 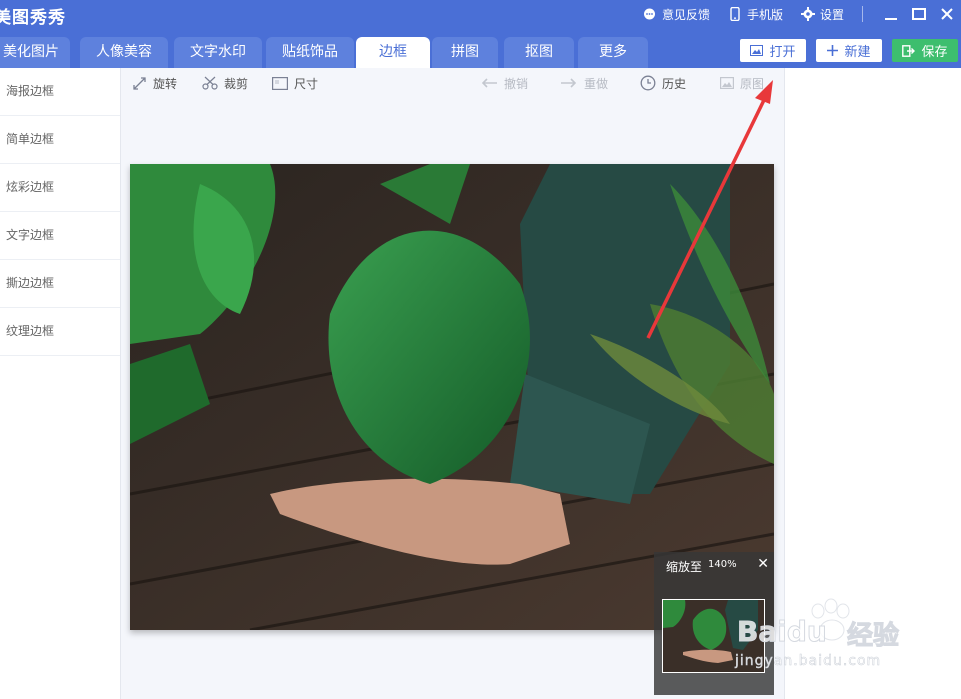 What do you see at coordinates (60, 236) in the screenshot?
I see `sidebar-item-text-frame: 文字边框` at bounding box center [60, 236].